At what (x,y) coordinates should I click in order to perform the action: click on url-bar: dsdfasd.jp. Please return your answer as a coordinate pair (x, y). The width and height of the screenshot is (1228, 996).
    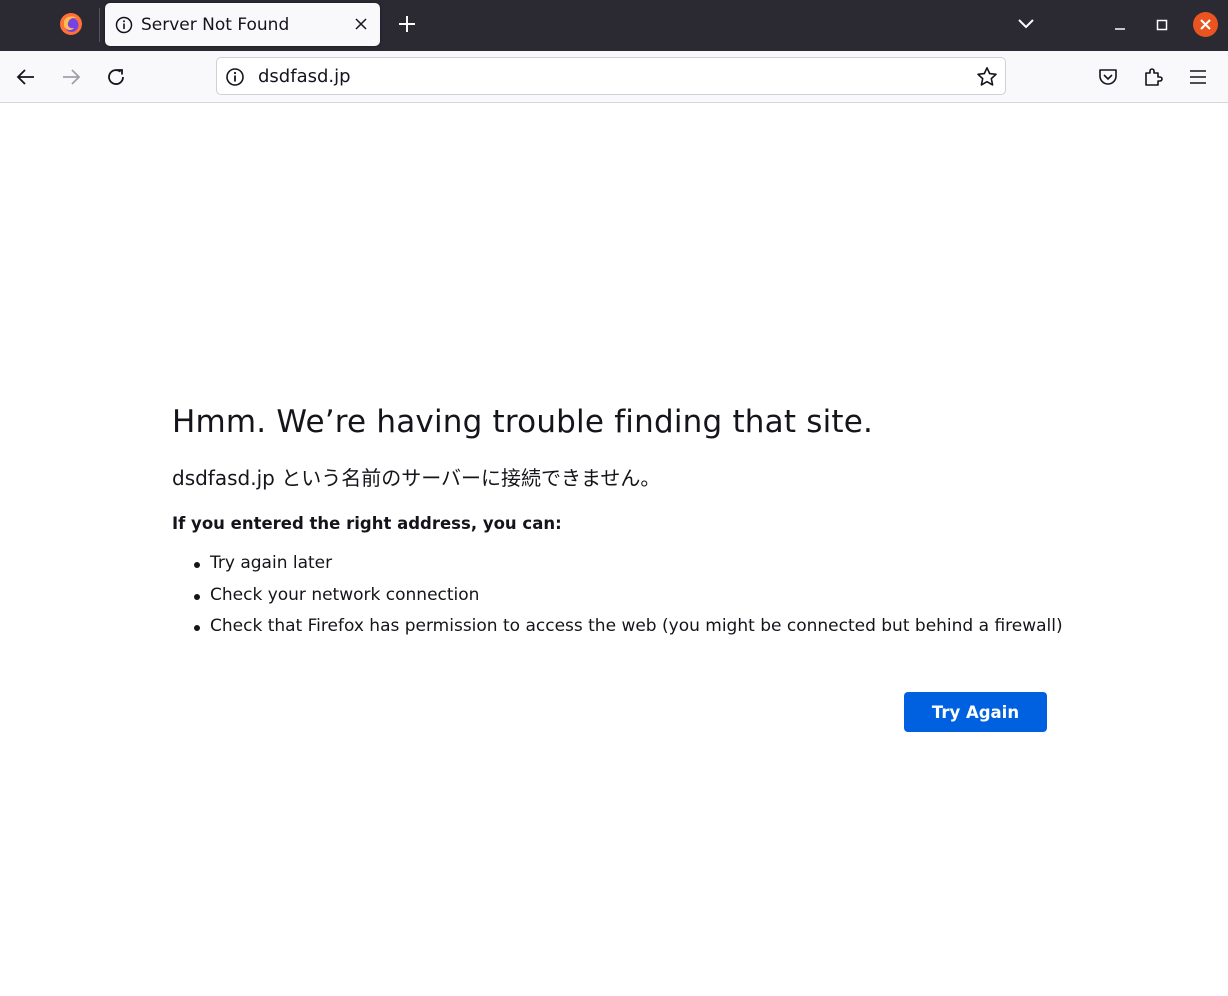
    Looking at the image, I should click on (611, 76).